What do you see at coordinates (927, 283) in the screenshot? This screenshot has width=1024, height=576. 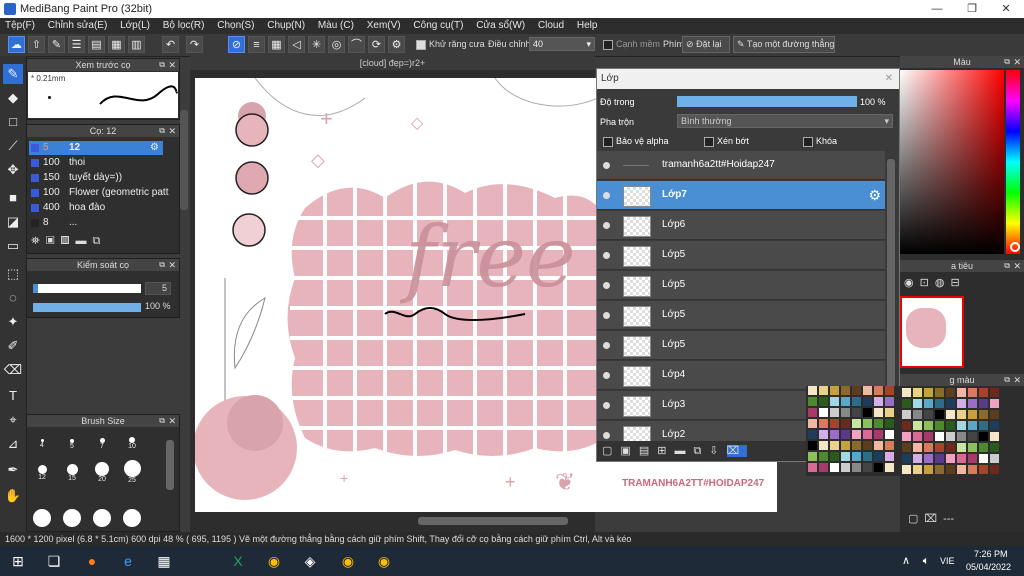 I see `fit-icon: ⊡` at bounding box center [927, 283].